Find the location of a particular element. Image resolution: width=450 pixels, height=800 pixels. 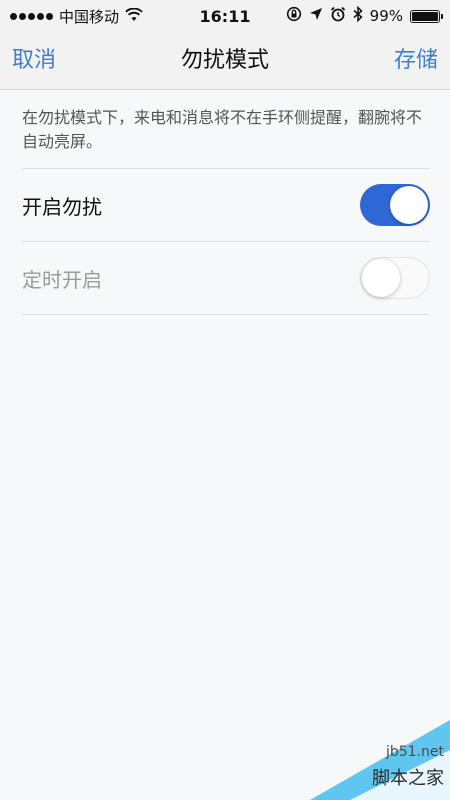

alarm-icon is located at coordinates (338, 16).